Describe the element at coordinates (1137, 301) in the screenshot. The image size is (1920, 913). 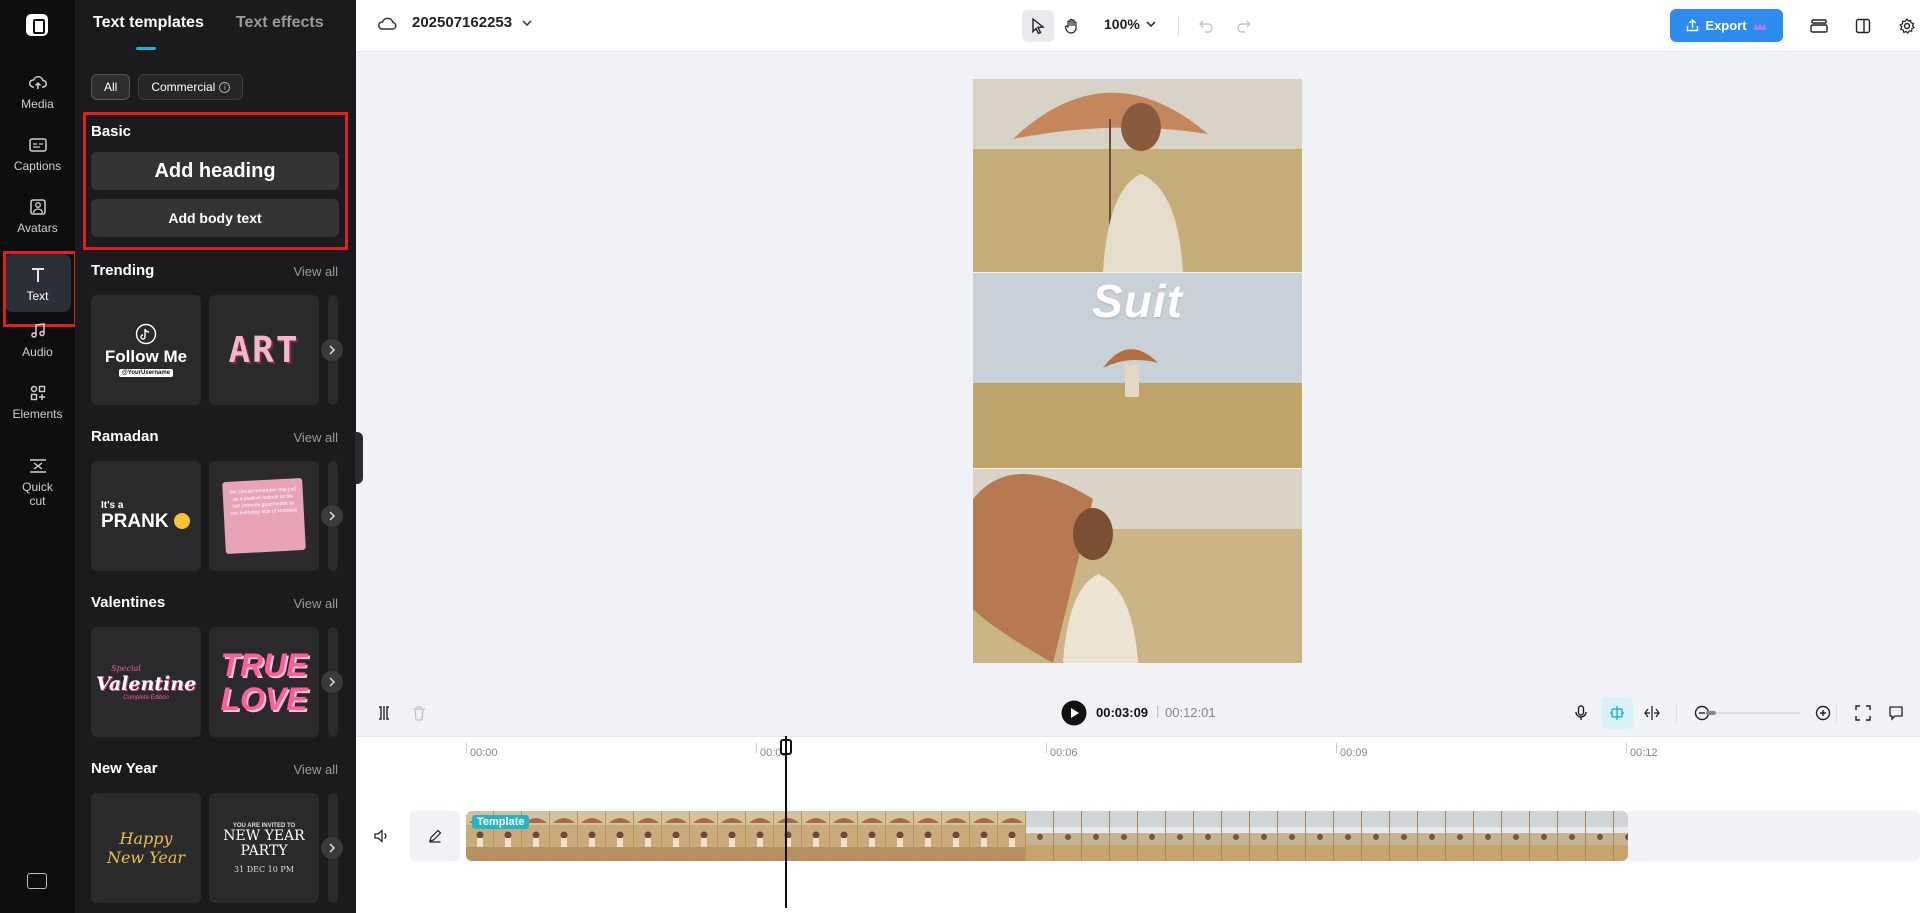
I see `canvas-text-overlay: Suit` at that location.